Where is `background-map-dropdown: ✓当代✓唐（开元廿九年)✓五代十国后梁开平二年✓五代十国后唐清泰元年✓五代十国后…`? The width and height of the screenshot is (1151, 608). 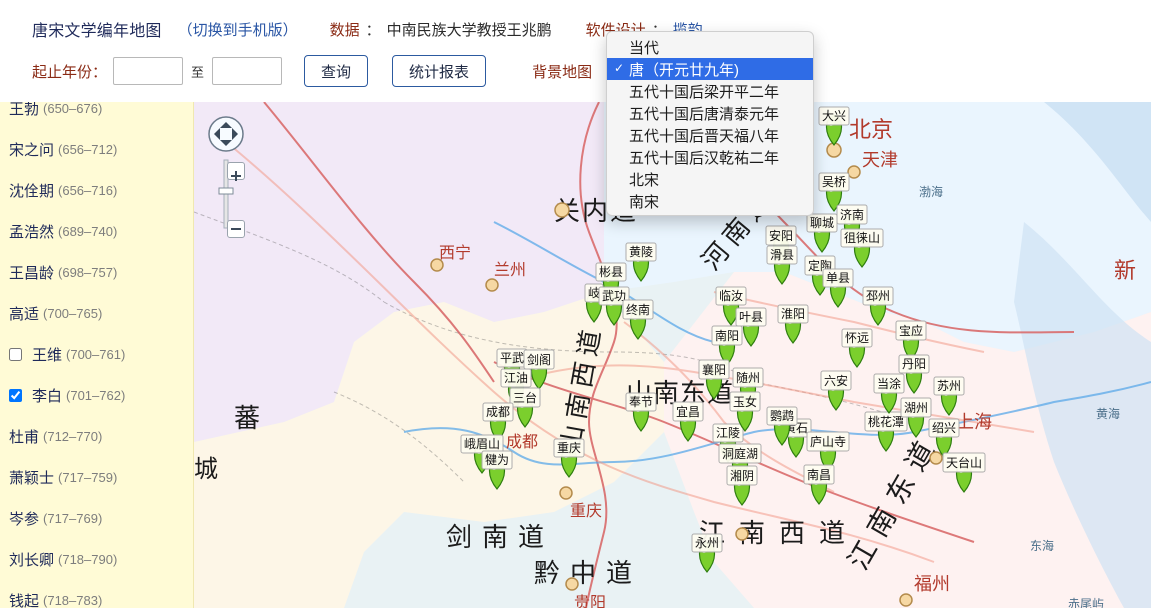
background-map-dropdown: ✓当代✓唐（开元廿九年)✓五代十国后梁开平二年✓五代十国后唐清泰元年✓五代十国后… is located at coordinates (710, 123).